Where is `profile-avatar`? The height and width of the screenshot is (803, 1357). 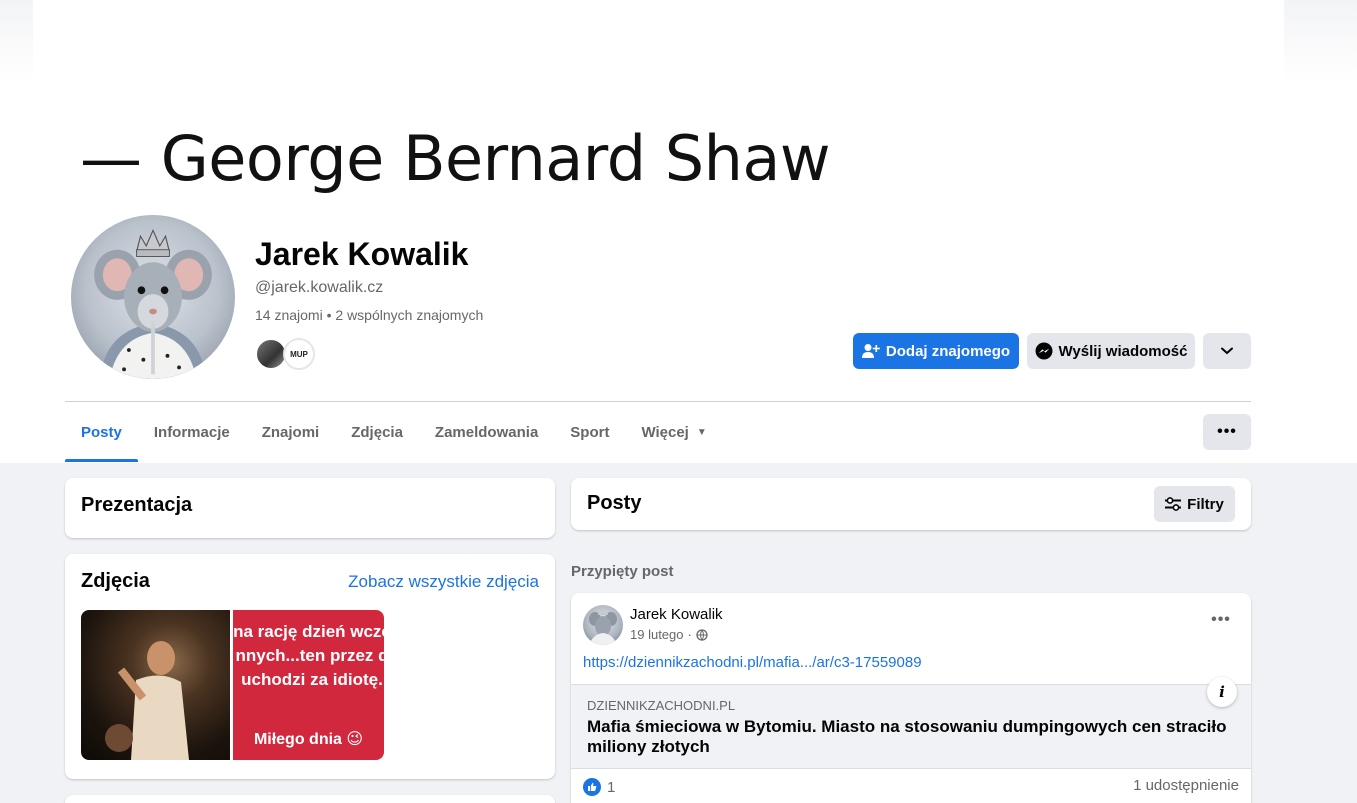
profile-avatar is located at coordinates (153, 297).